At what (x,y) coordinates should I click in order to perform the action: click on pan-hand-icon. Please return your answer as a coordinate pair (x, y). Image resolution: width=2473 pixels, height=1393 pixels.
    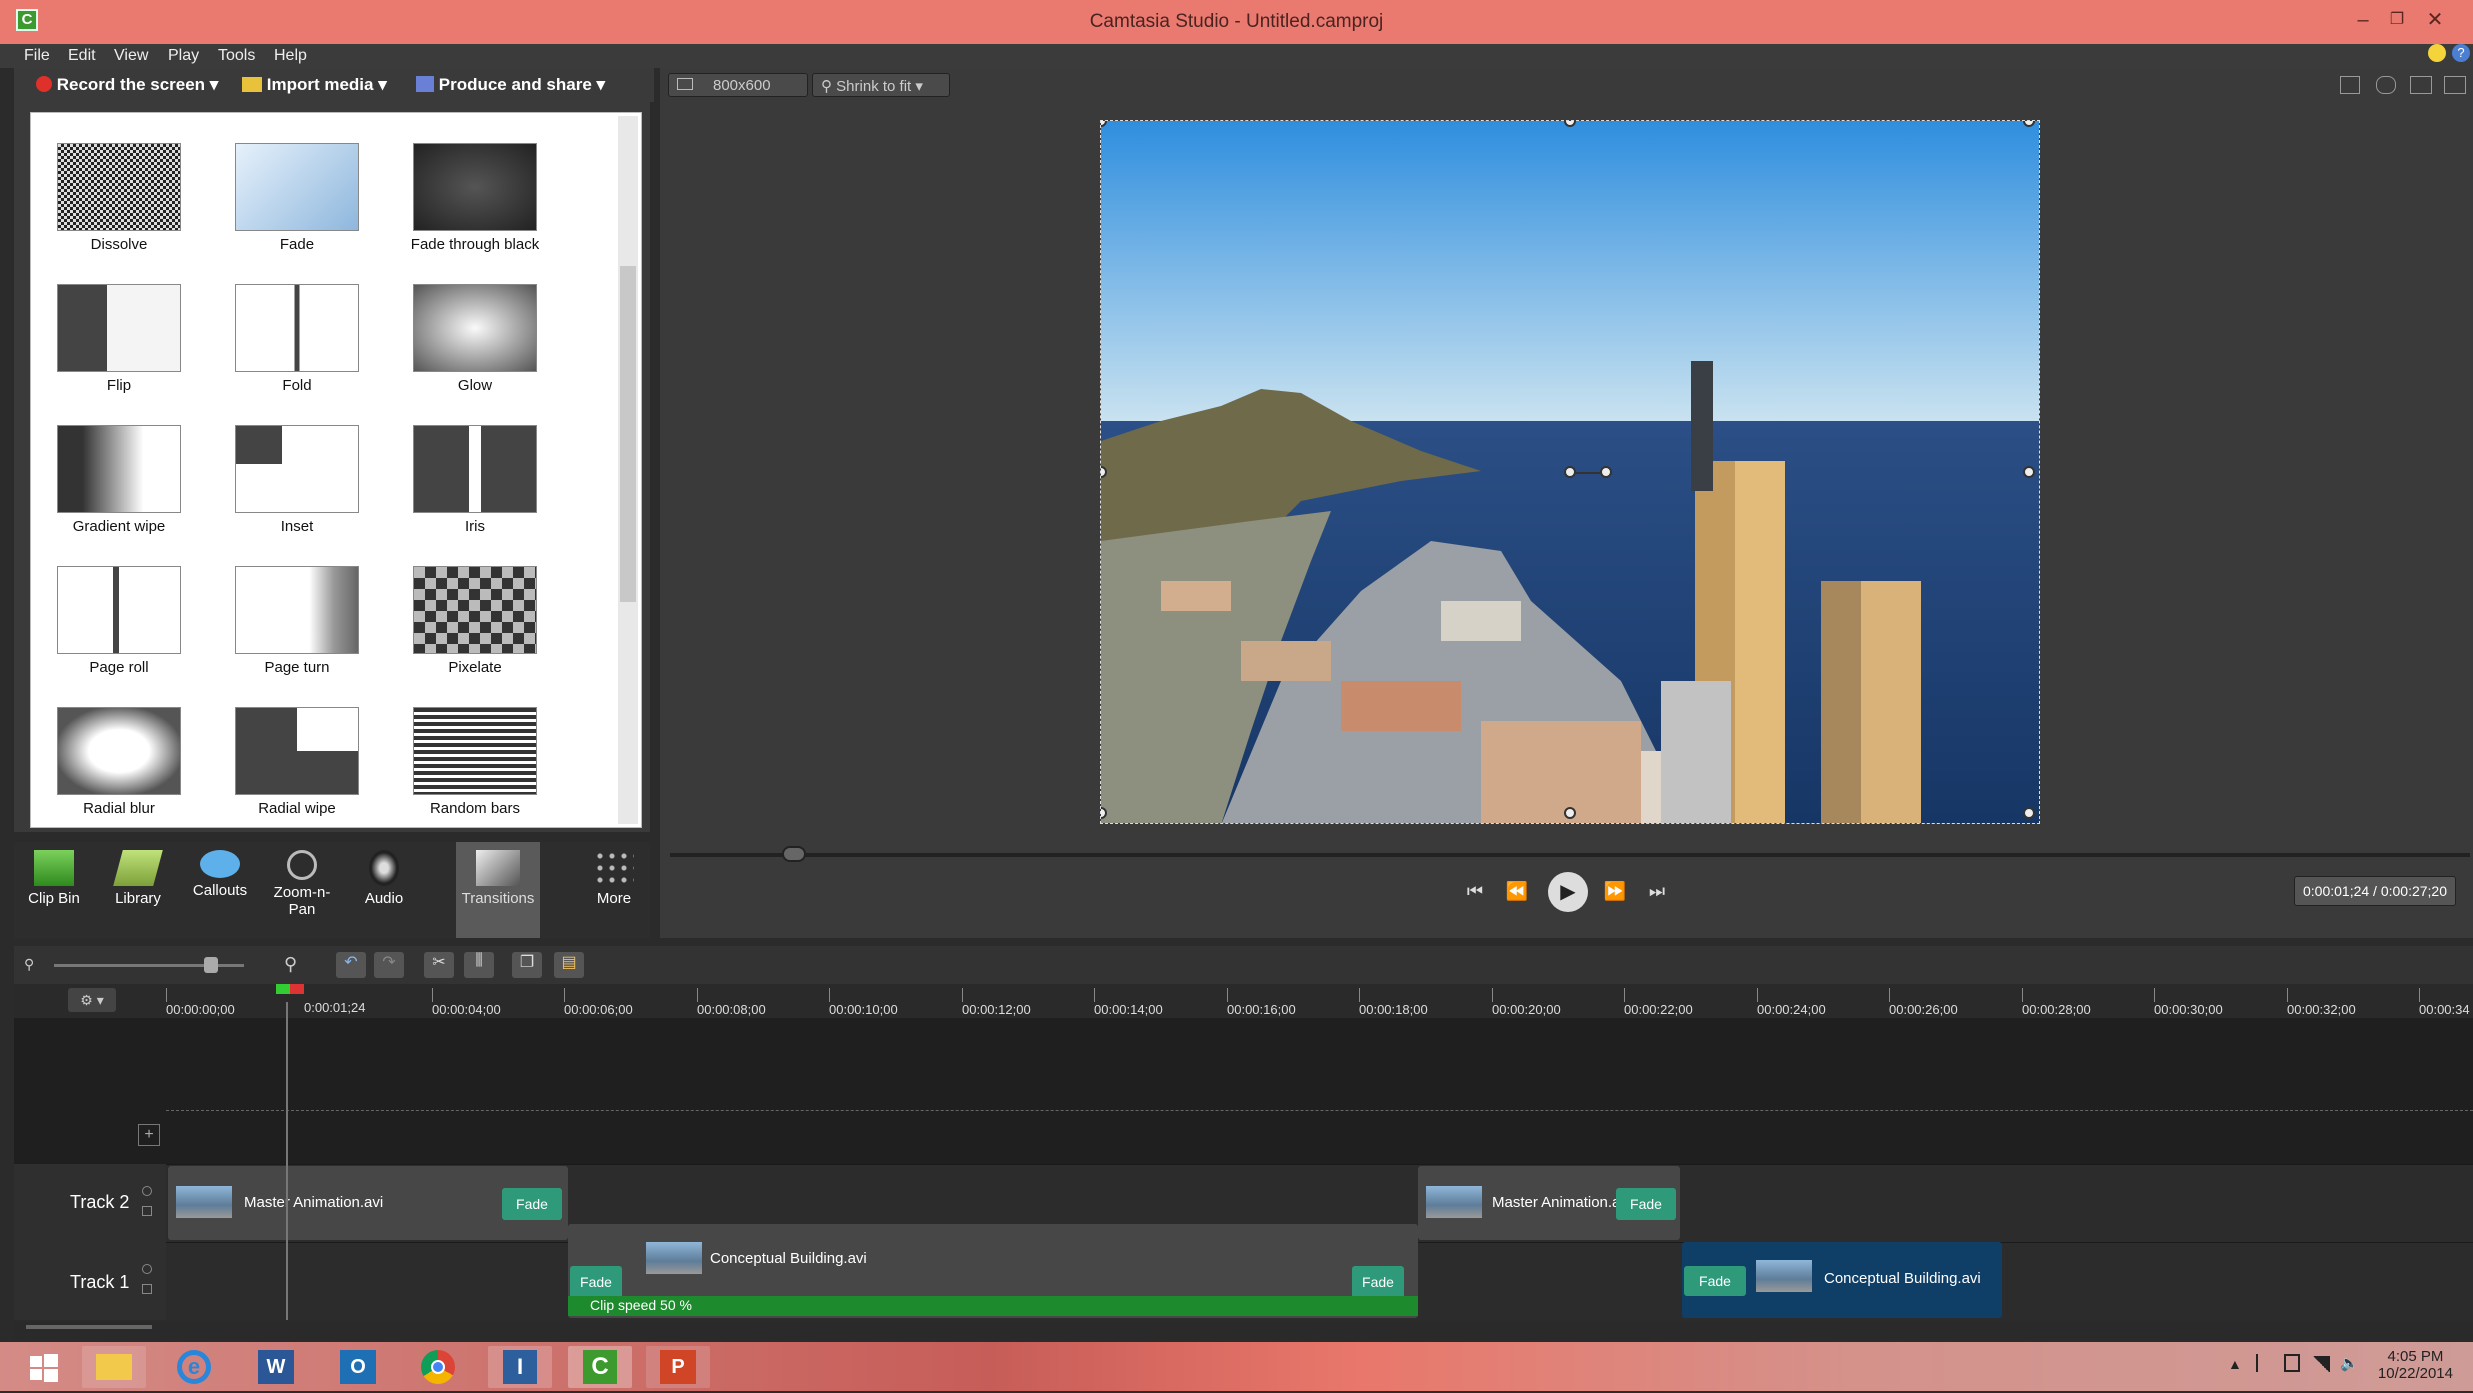
    Looking at the image, I should click on (2386, 85).